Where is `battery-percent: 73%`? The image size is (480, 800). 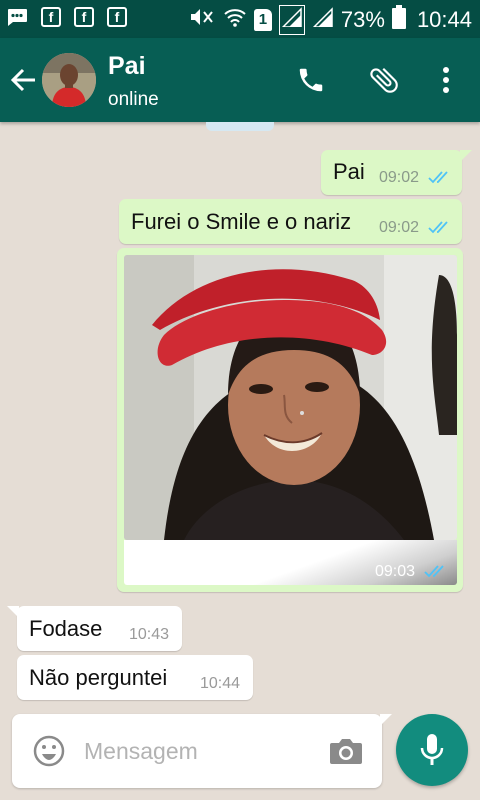
battery-percent: 73% is located at coordinates (362, 19).